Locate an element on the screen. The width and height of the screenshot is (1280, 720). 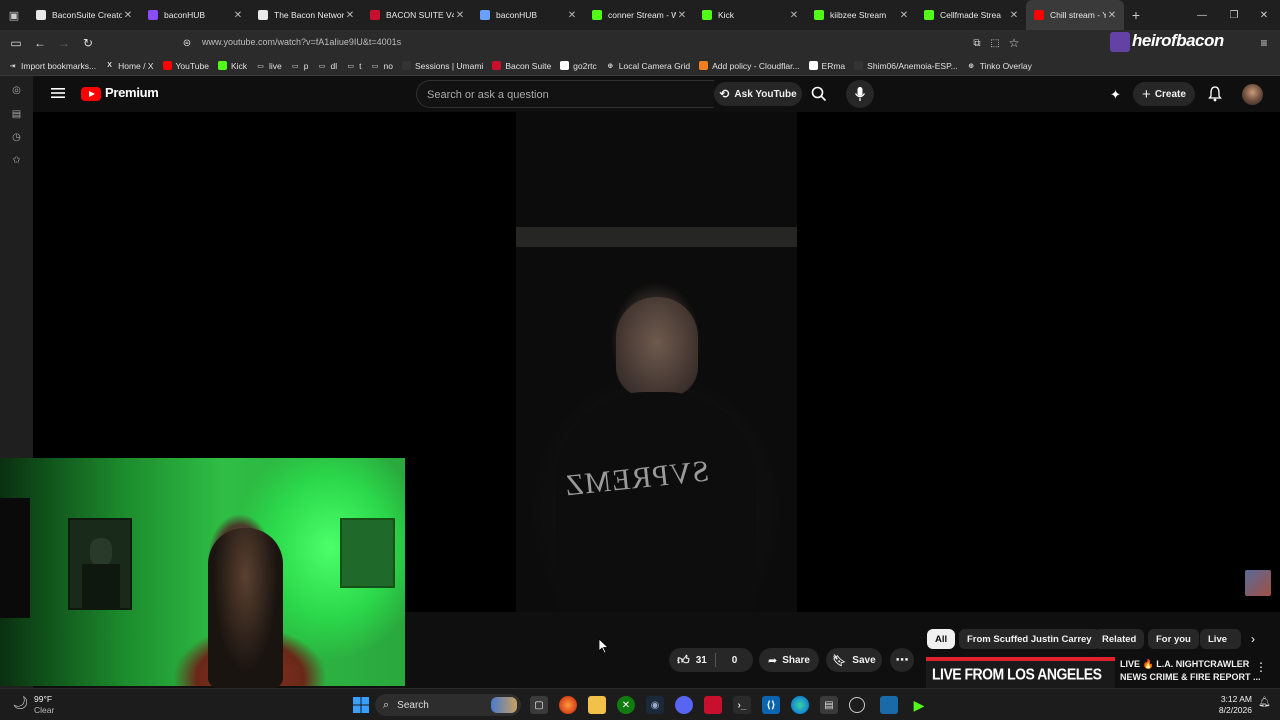
browser-tab: conner Stream - Wa✕ is located at coordinates (639, 15).